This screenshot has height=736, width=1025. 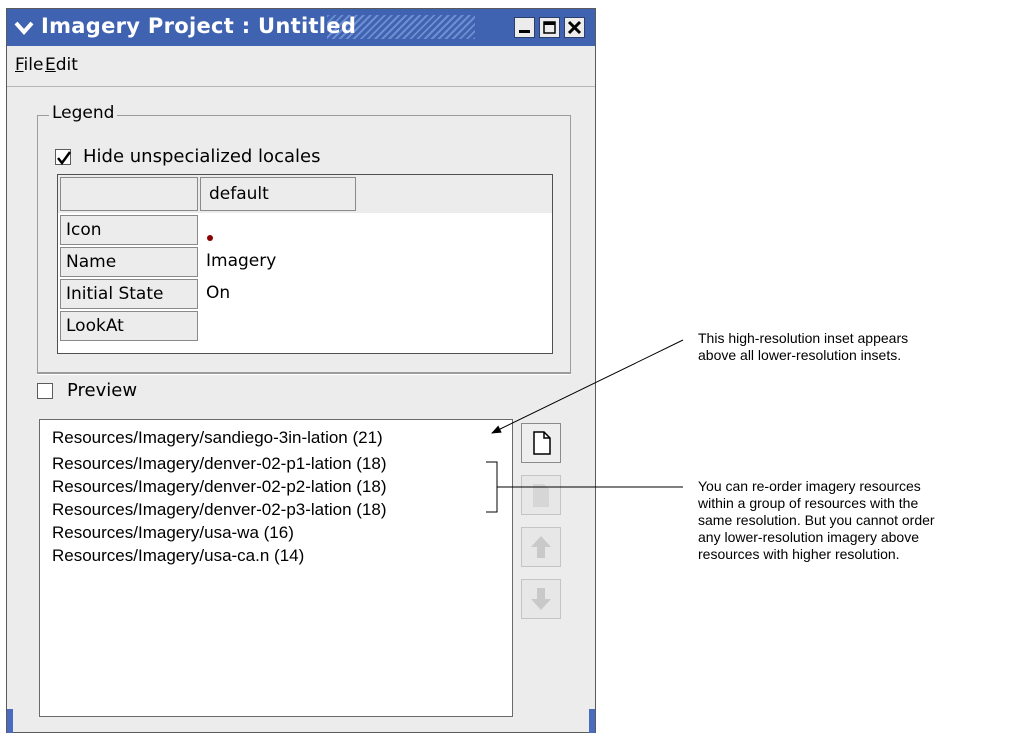 I want to click on dark-red-dot-icon, so click(x=210, y=238).